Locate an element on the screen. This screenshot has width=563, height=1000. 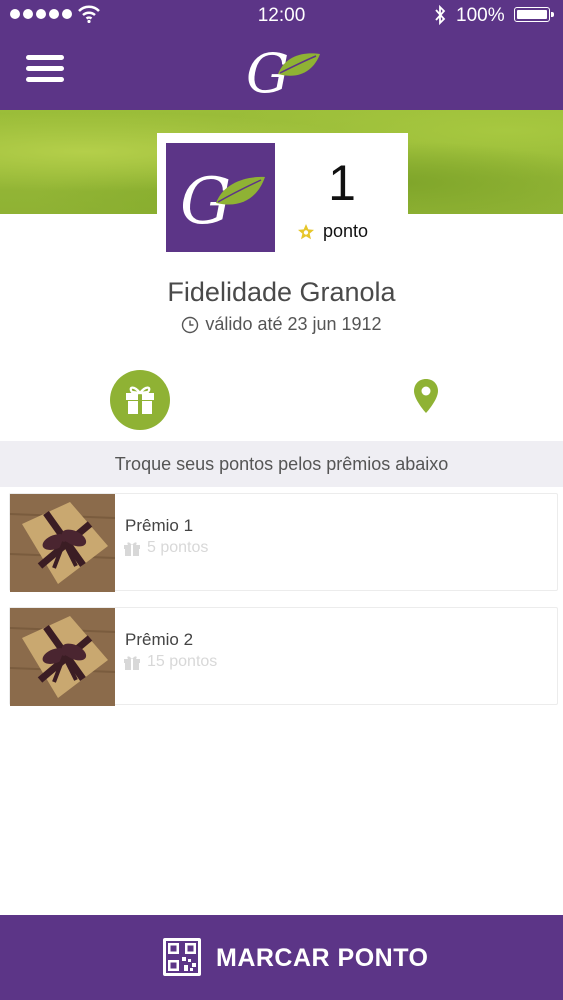
app-logo: G is located at coordinates (283, 72).